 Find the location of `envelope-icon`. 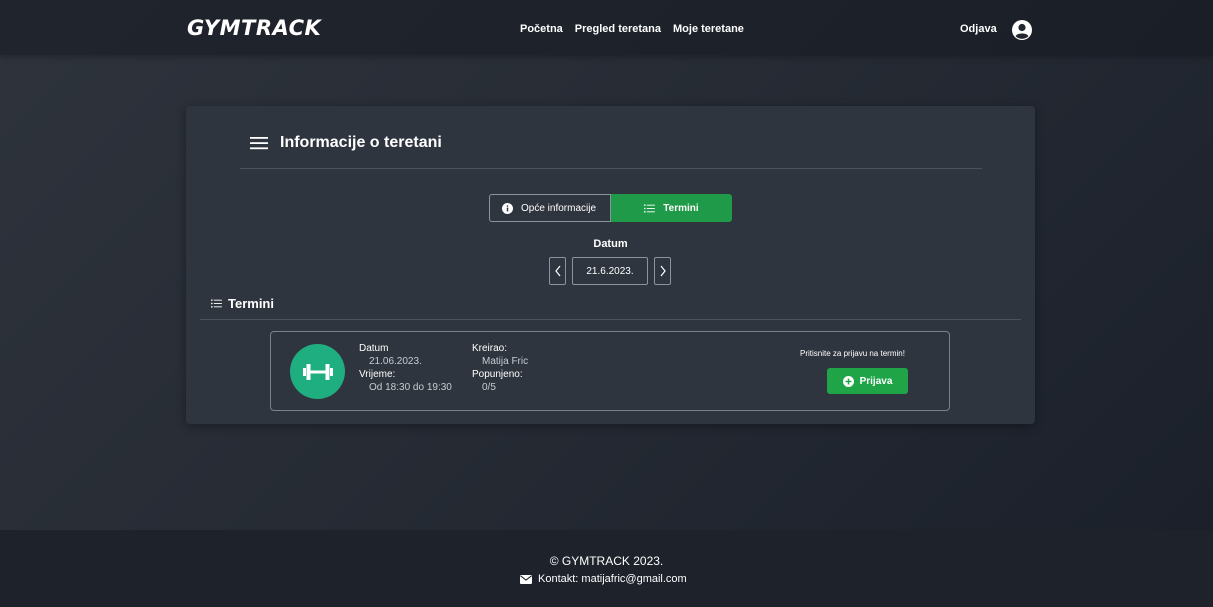

envelope-icon is located at coordinates (526, 579).